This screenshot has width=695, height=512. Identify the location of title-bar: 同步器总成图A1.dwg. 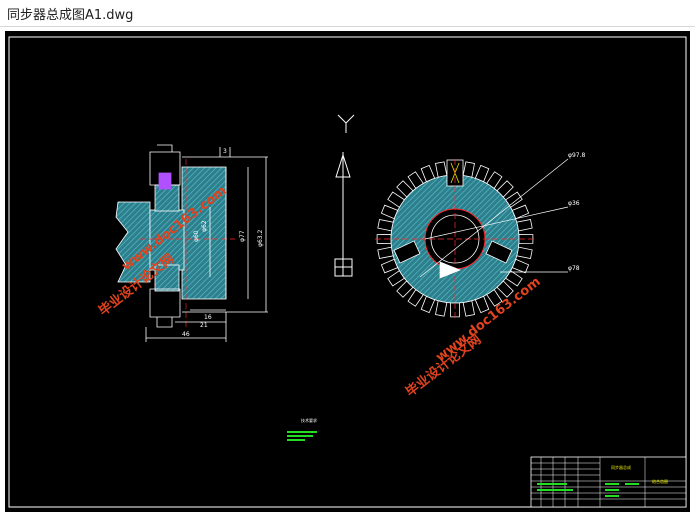
(347, 13).